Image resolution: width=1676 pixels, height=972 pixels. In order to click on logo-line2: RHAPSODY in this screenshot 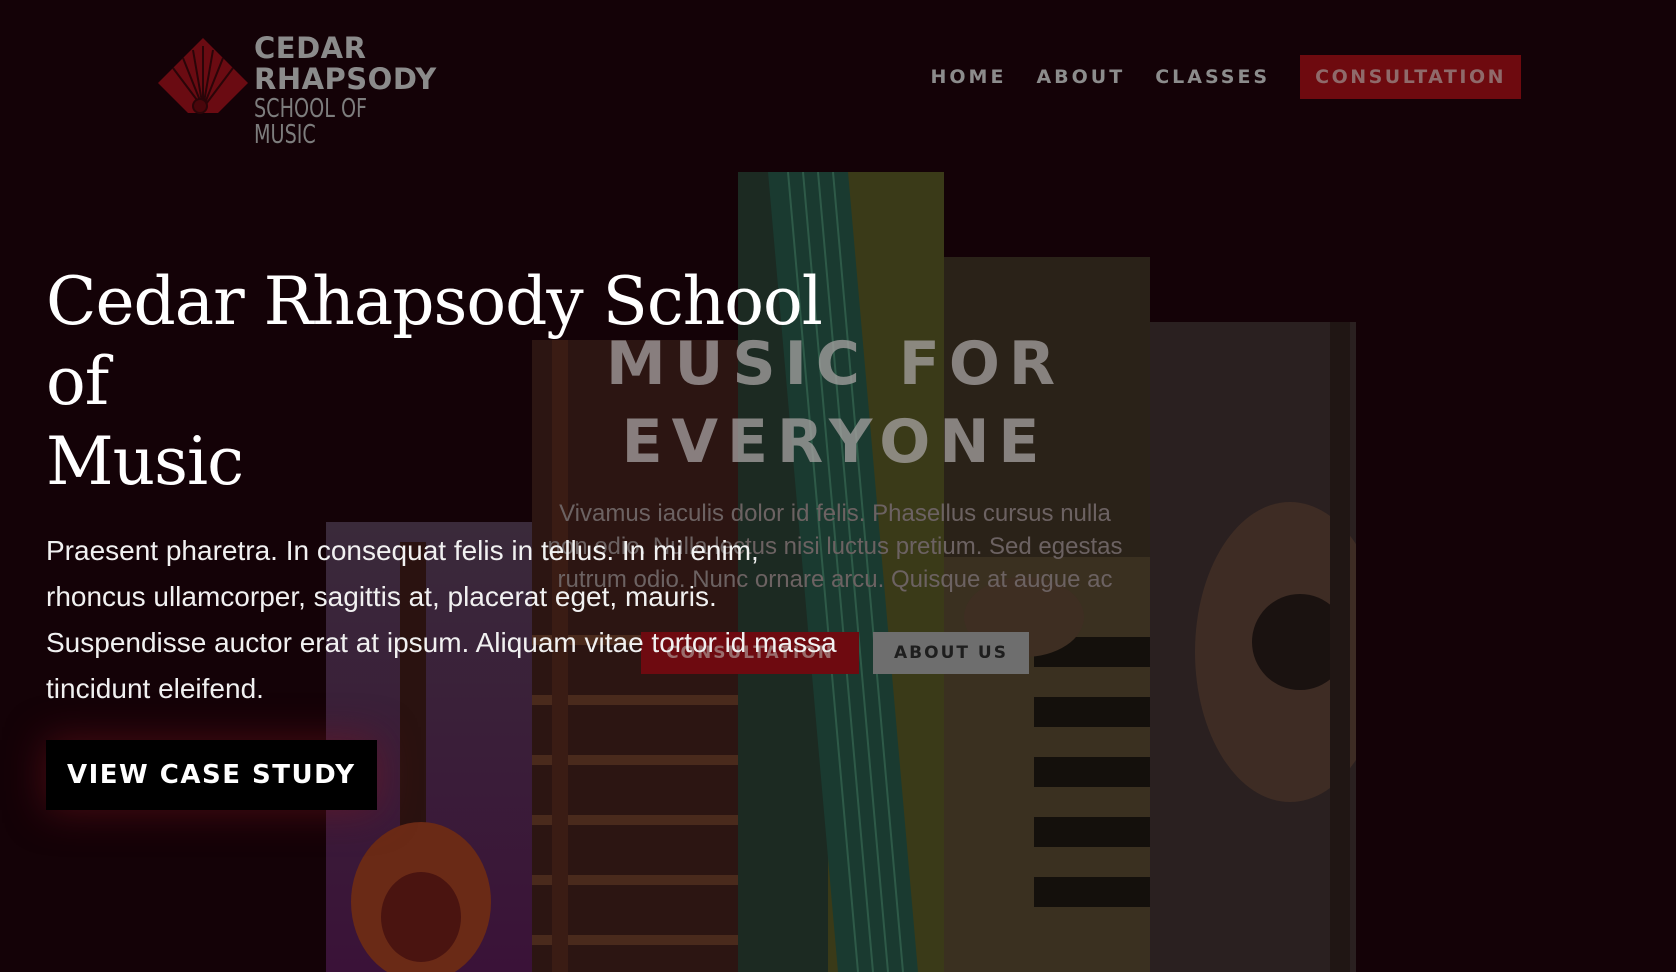, I will do `click(345, 79)`.